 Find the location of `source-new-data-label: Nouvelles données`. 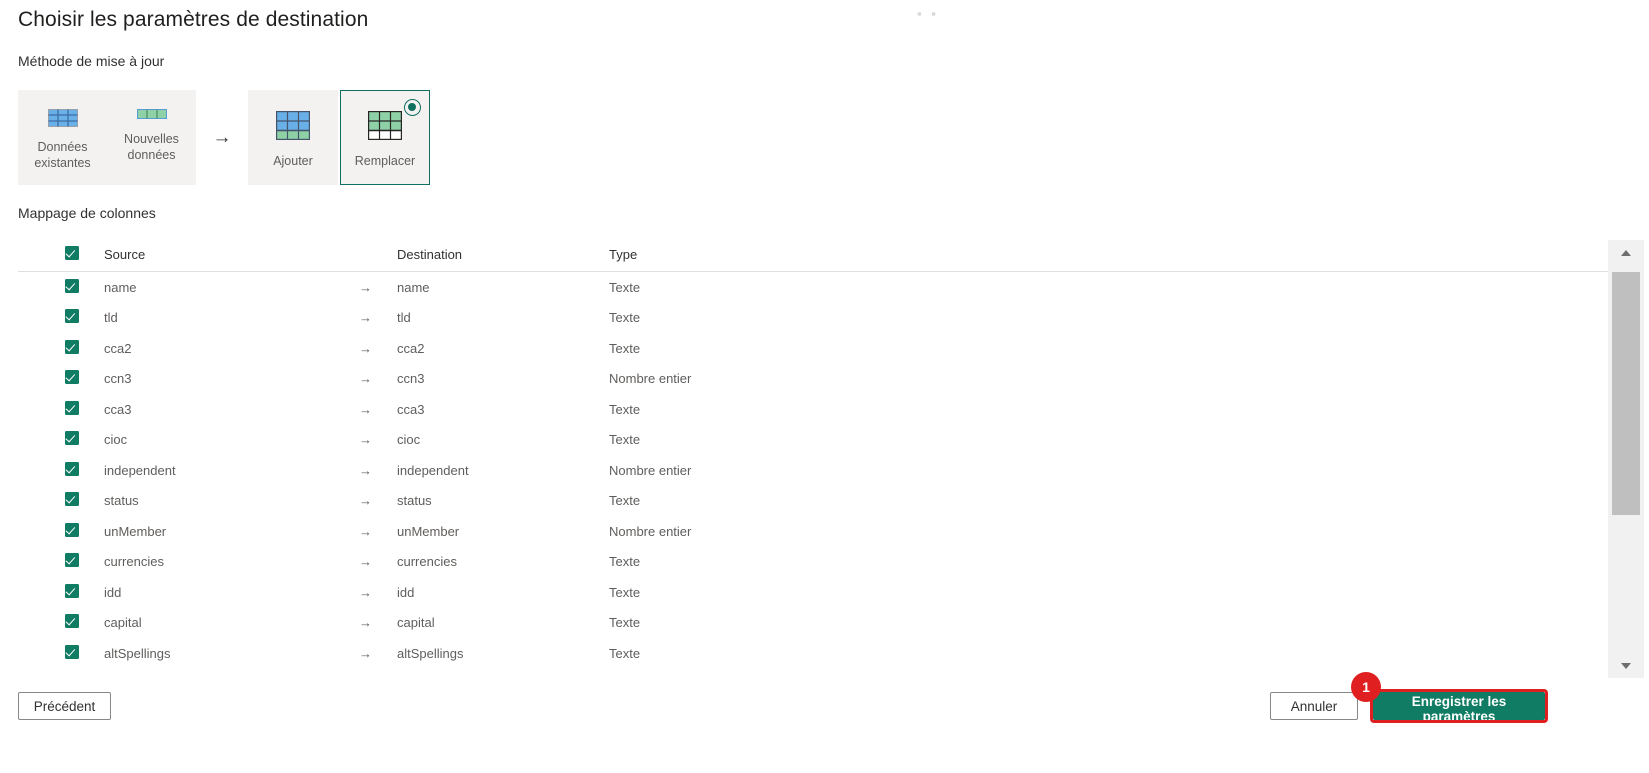

source-new-data-label: Nouvelles données is located at coordinates (151, 147).